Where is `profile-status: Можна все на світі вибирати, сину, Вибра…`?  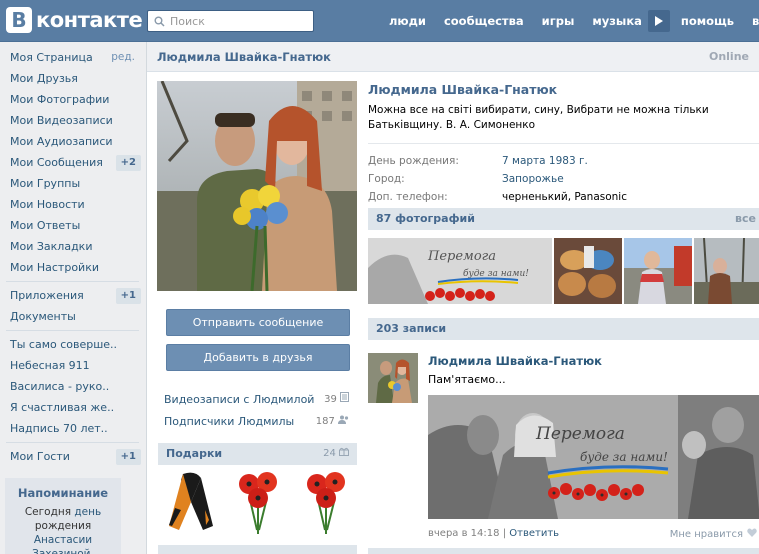
profile-status: Можна все на світі вибирати, сину, Вибра… is located at coordinates (563, 118).